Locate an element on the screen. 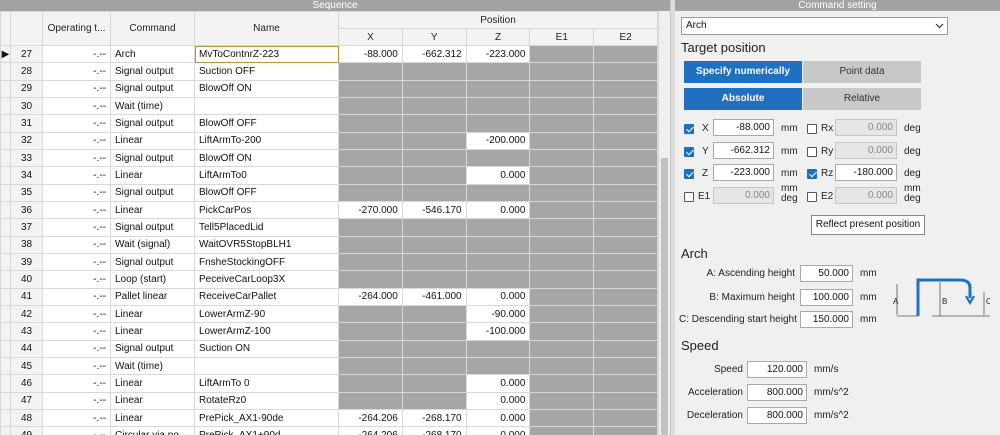  col-header-y: Y is located at coordinates (434, 37).